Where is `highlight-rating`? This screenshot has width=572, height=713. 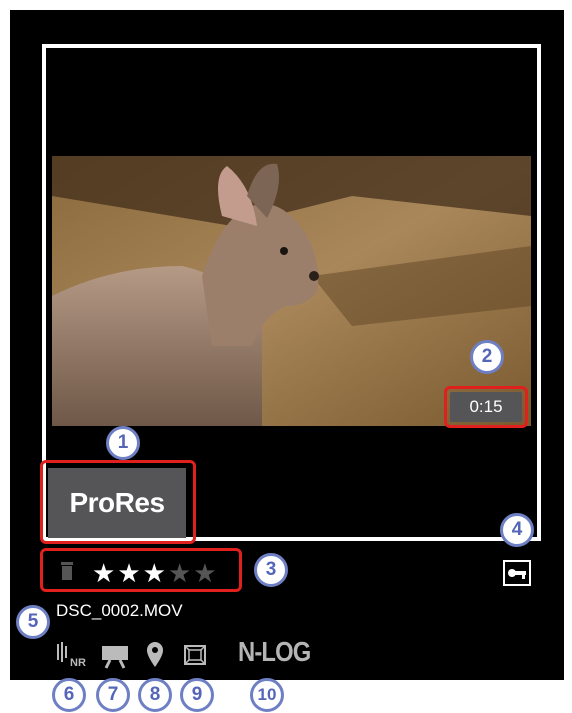
highlight-rating is located at coordinates (141, 570).